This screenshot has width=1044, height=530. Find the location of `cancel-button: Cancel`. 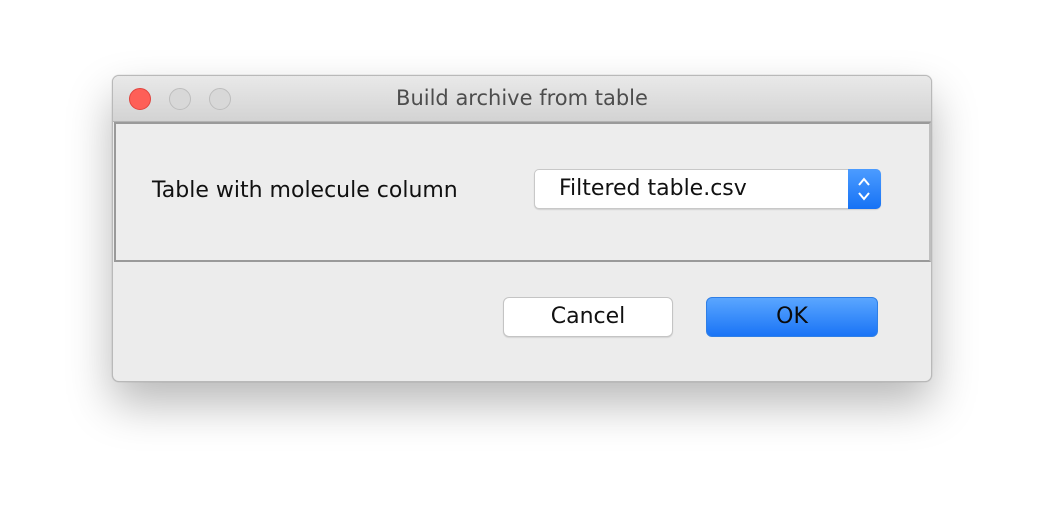

cancel-button: Cancel is located at coordinates (588, 317).